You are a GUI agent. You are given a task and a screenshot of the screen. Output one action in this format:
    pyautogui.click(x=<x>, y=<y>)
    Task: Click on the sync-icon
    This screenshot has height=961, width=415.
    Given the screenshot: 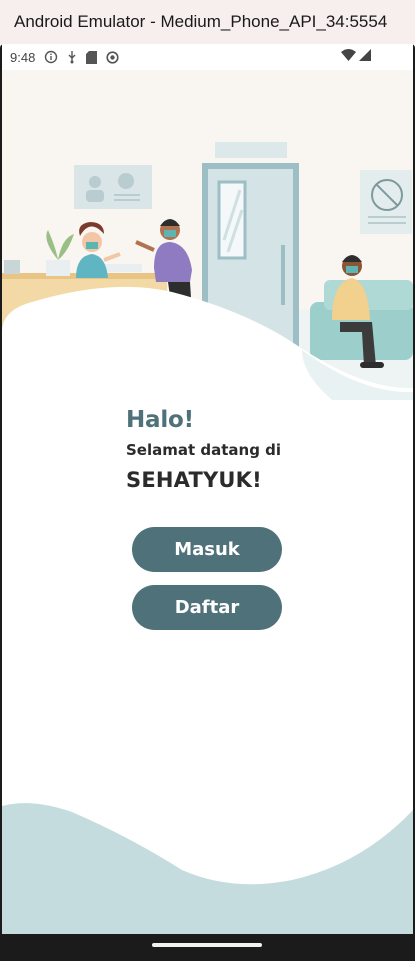 What is the action you would take?
    pyautogui.click(x=112, y=57)
    